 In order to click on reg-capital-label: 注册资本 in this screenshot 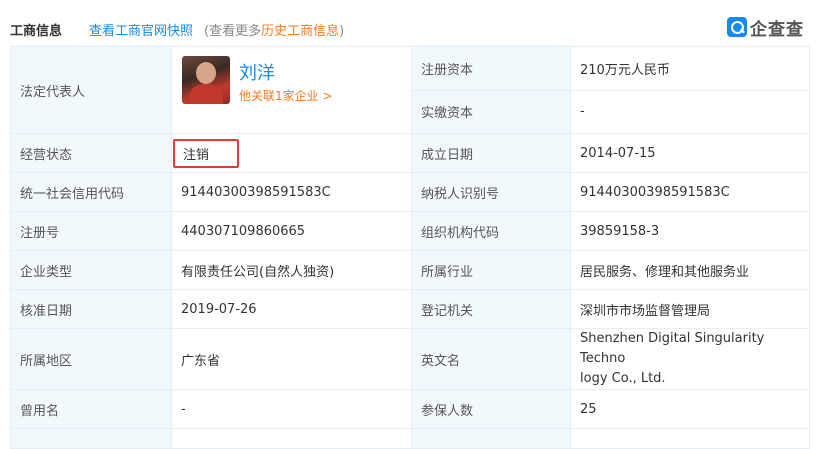, I will do `click(491, 68)`.